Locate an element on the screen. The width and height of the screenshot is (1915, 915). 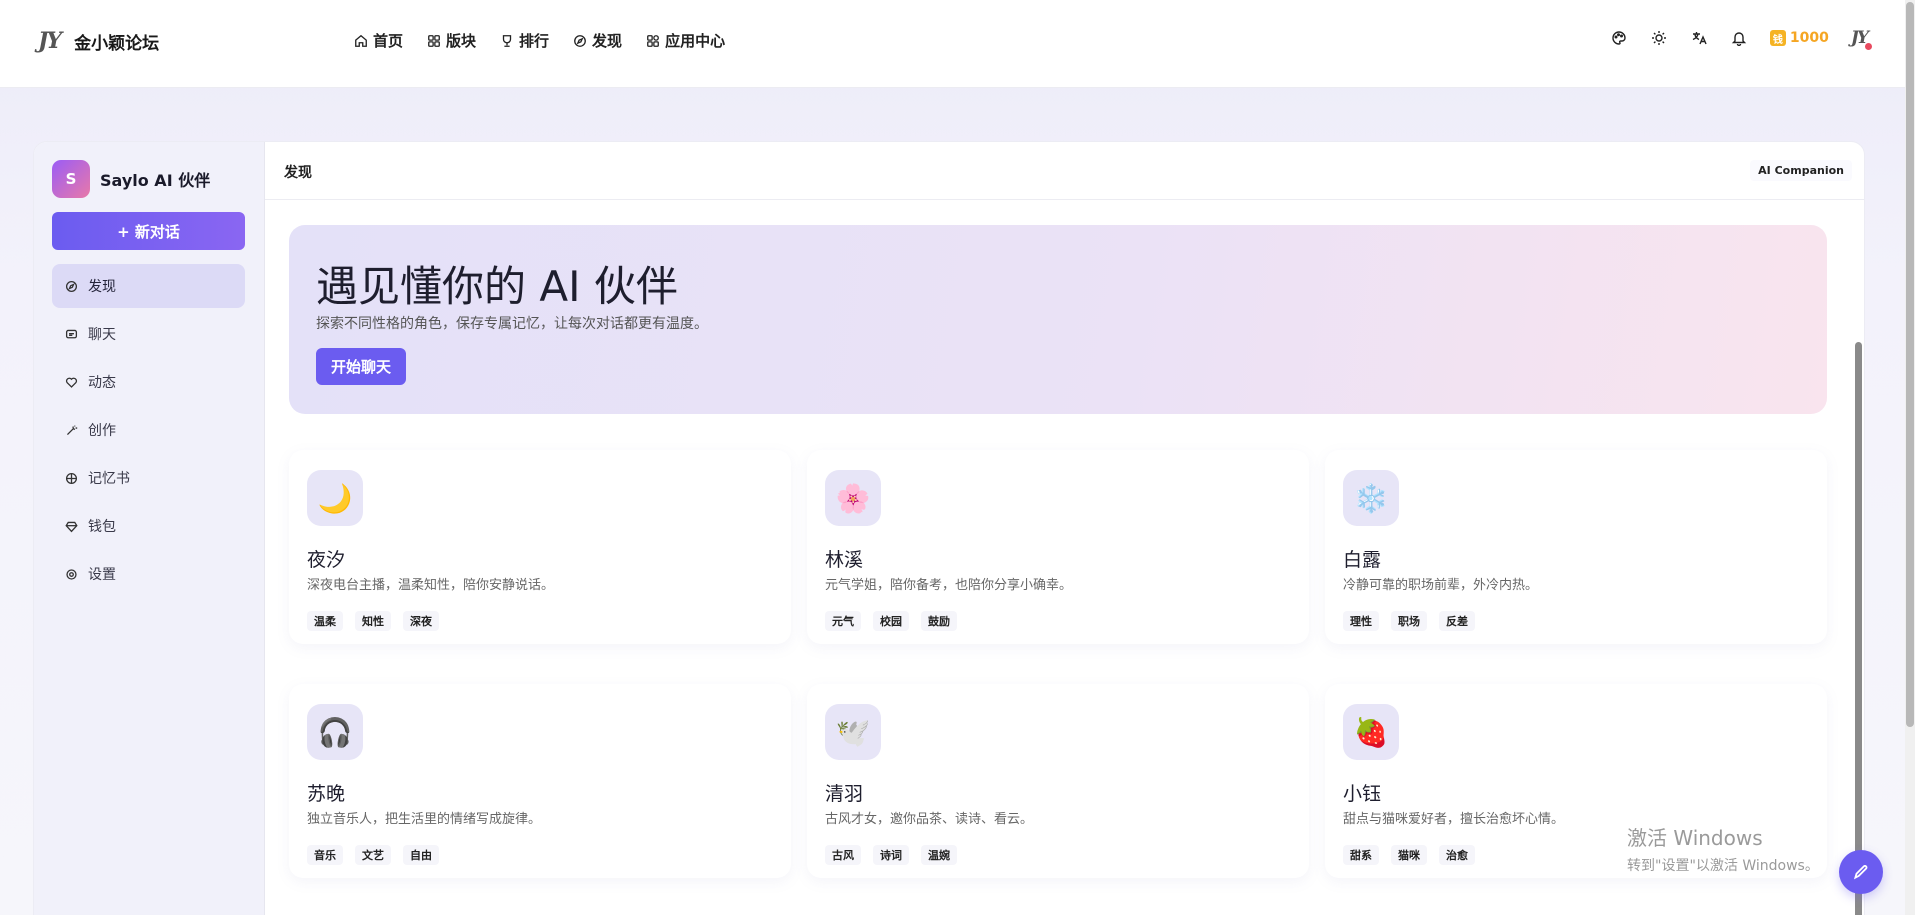
chat-icon is located at coordinates (71, 333).